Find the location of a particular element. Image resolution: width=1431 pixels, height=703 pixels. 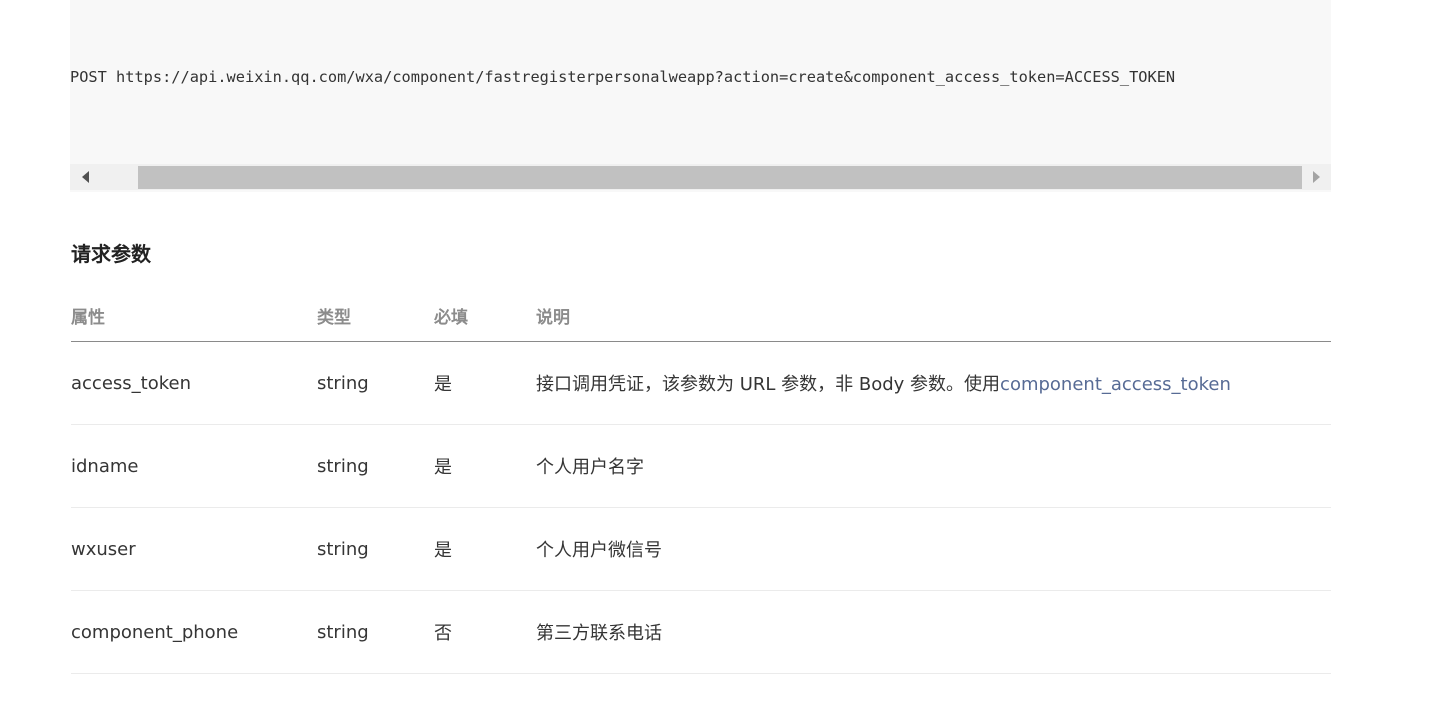

table-row: idname string 是 个人用户名字 is located at coordinates (701, 466).